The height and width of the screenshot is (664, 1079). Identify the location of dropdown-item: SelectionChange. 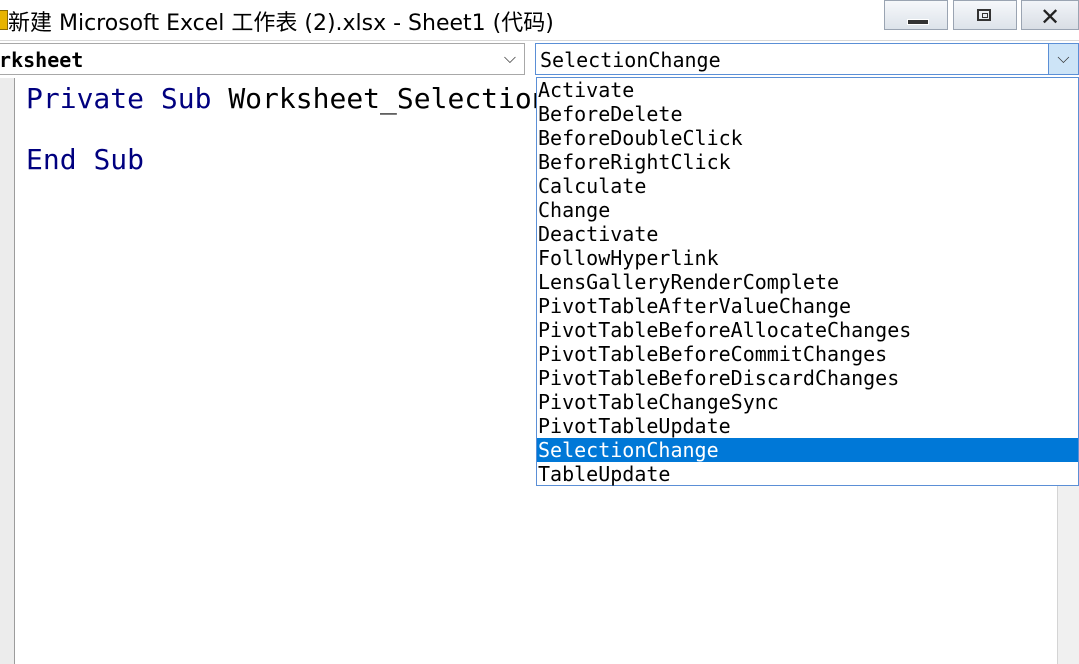
(807, 450).